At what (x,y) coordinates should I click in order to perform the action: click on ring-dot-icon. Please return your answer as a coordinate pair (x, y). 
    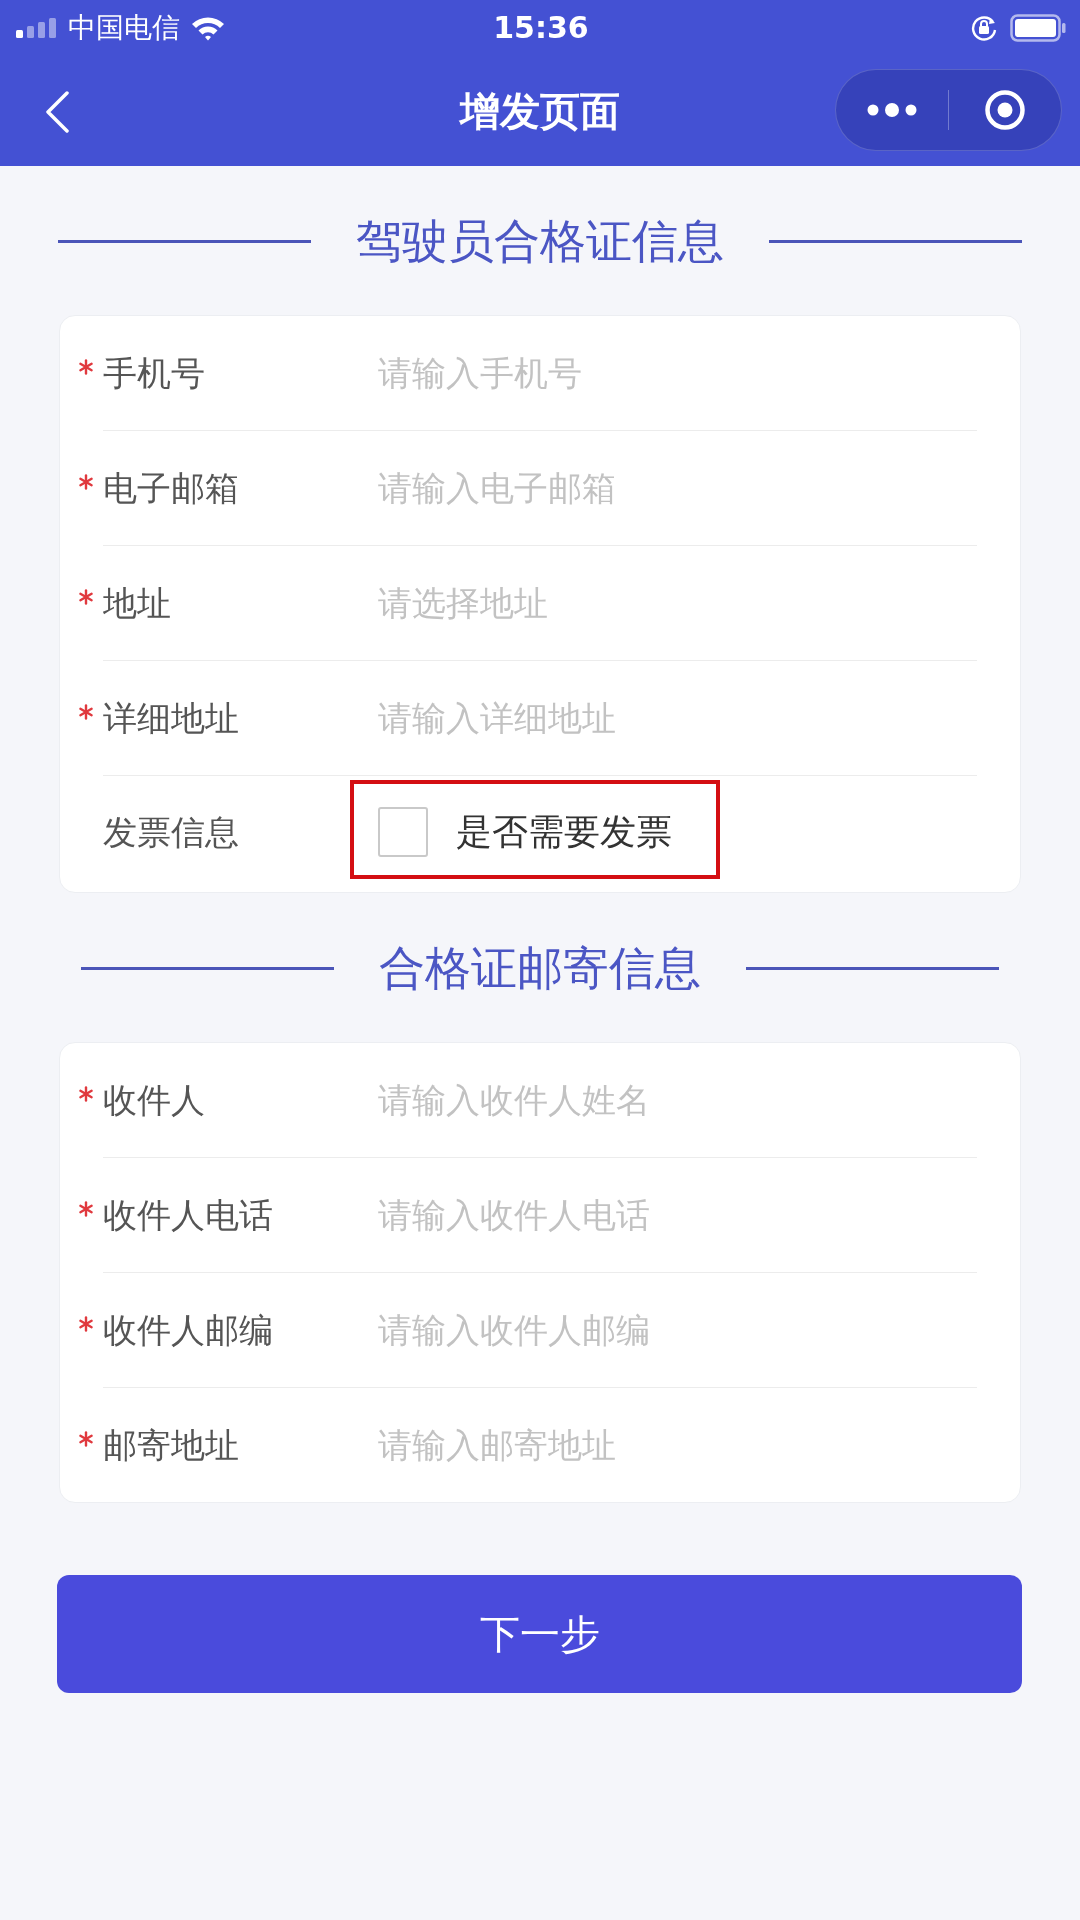
    Looking at the image, I should click on (1005, 110).